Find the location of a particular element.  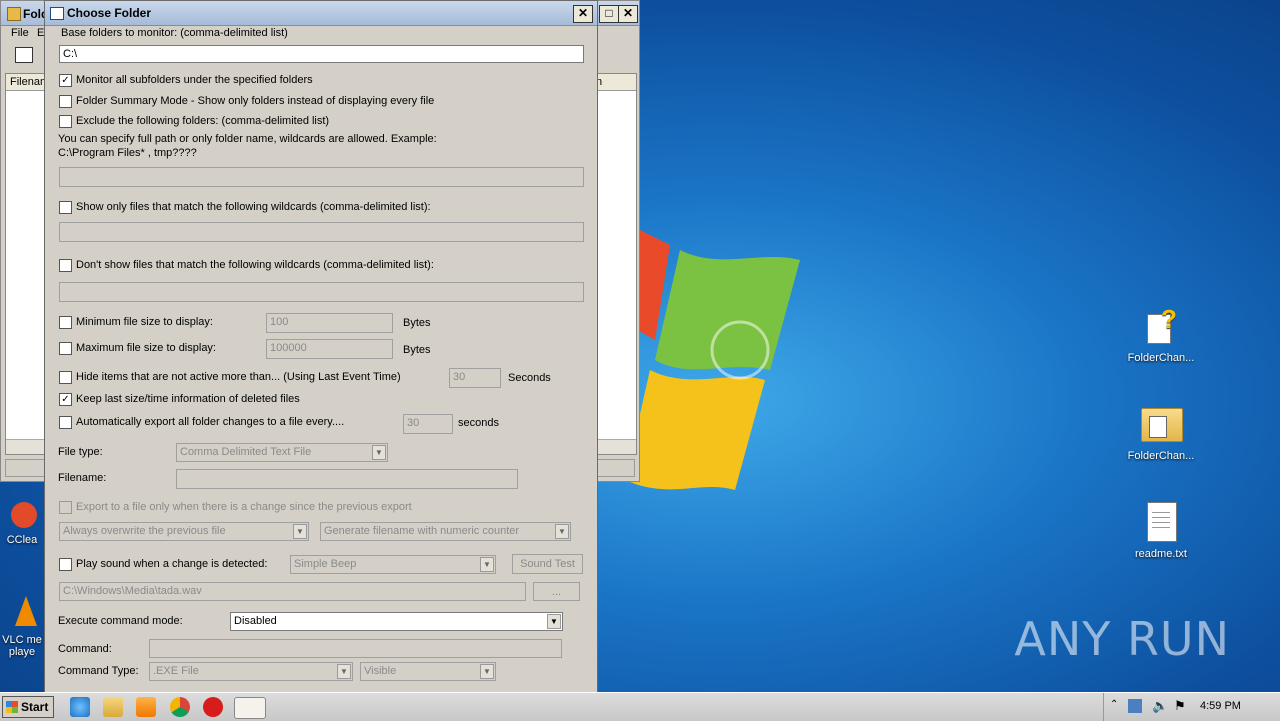

exclude-example: C:\Program Files* , tmp???? is located at coordinates (127, 153).